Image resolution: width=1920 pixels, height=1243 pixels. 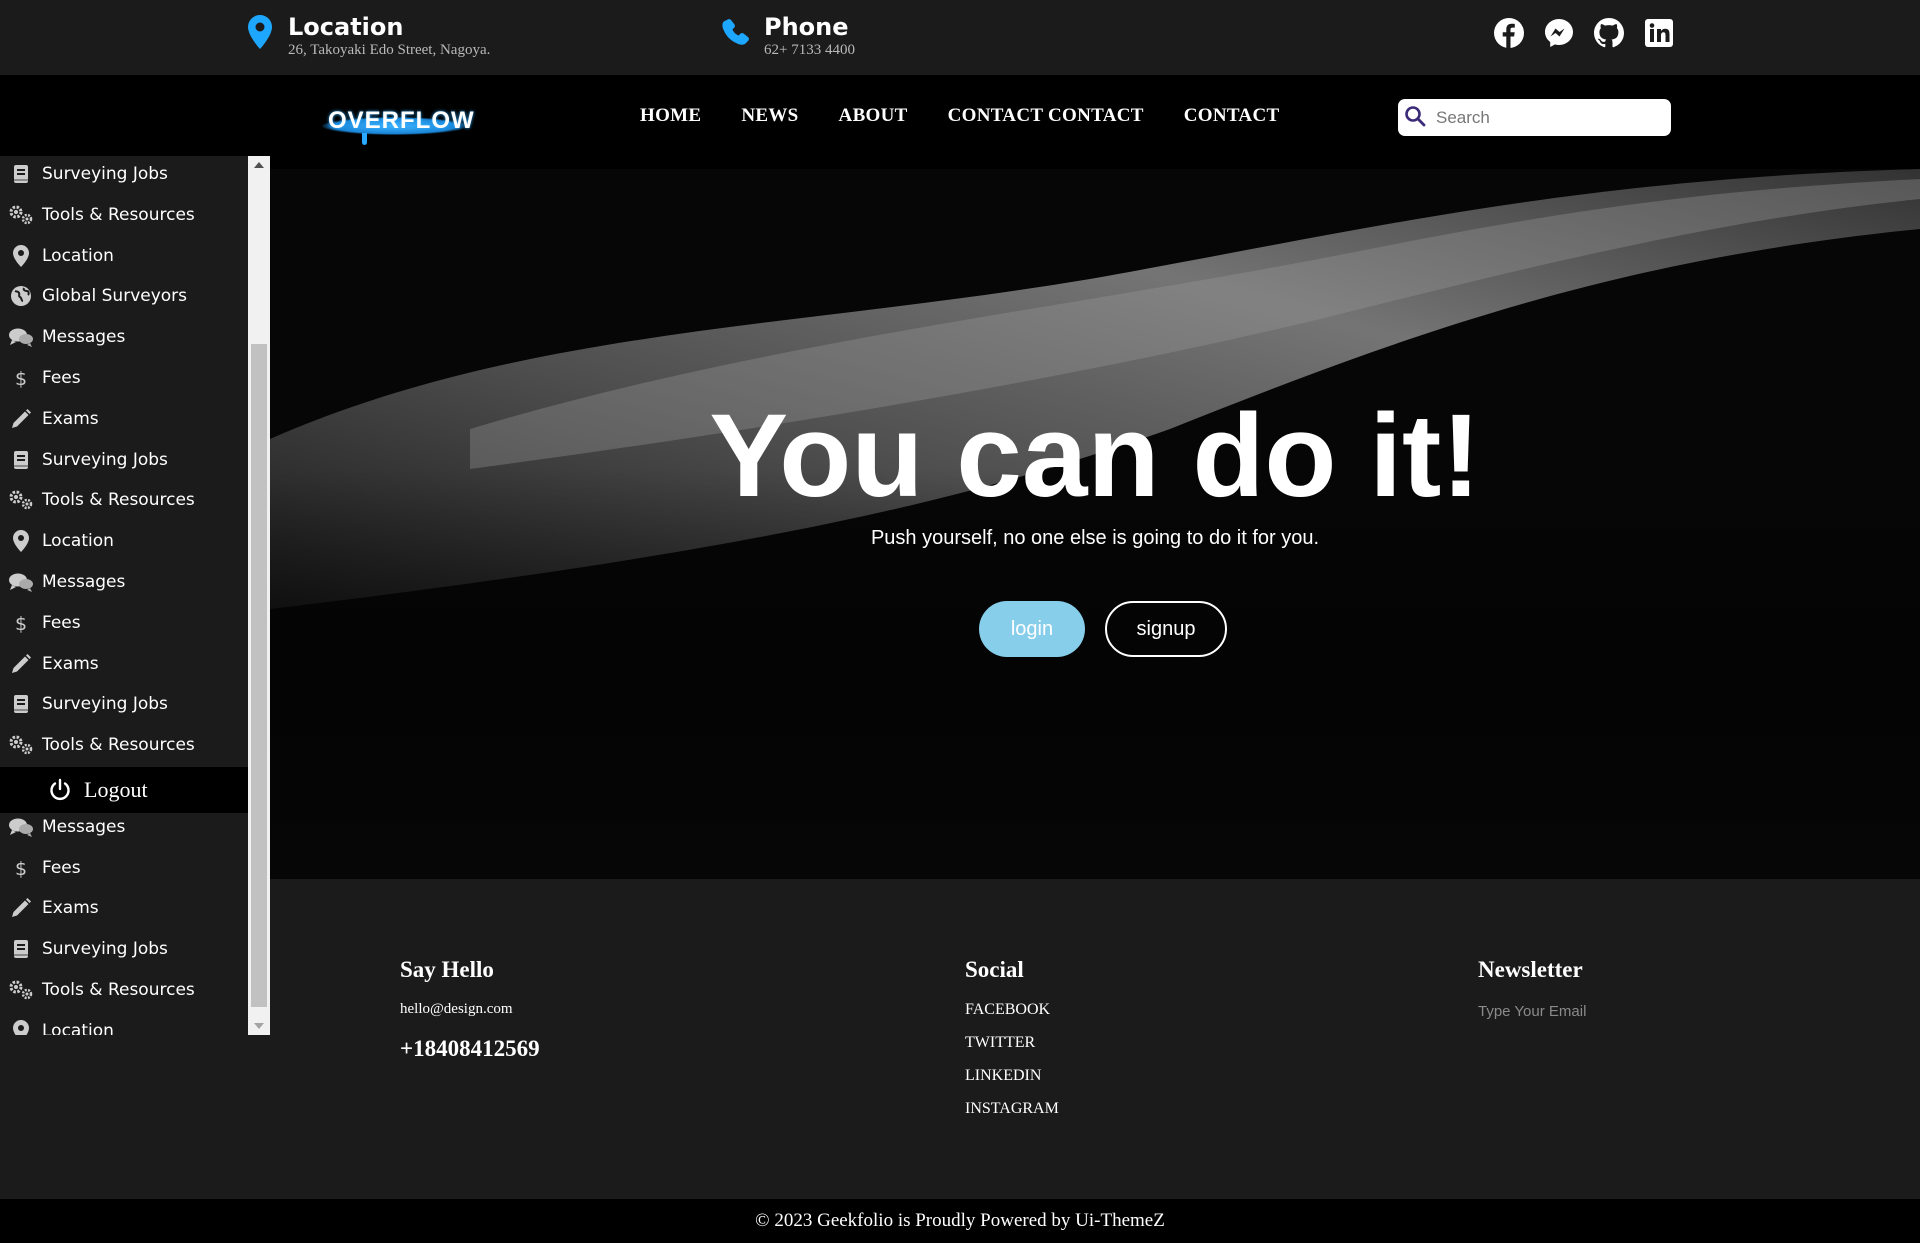 What do you see at coordinates (1509, 33) in the screenshot?
I see `facebook-icon` at bounding box center [1509, 33].